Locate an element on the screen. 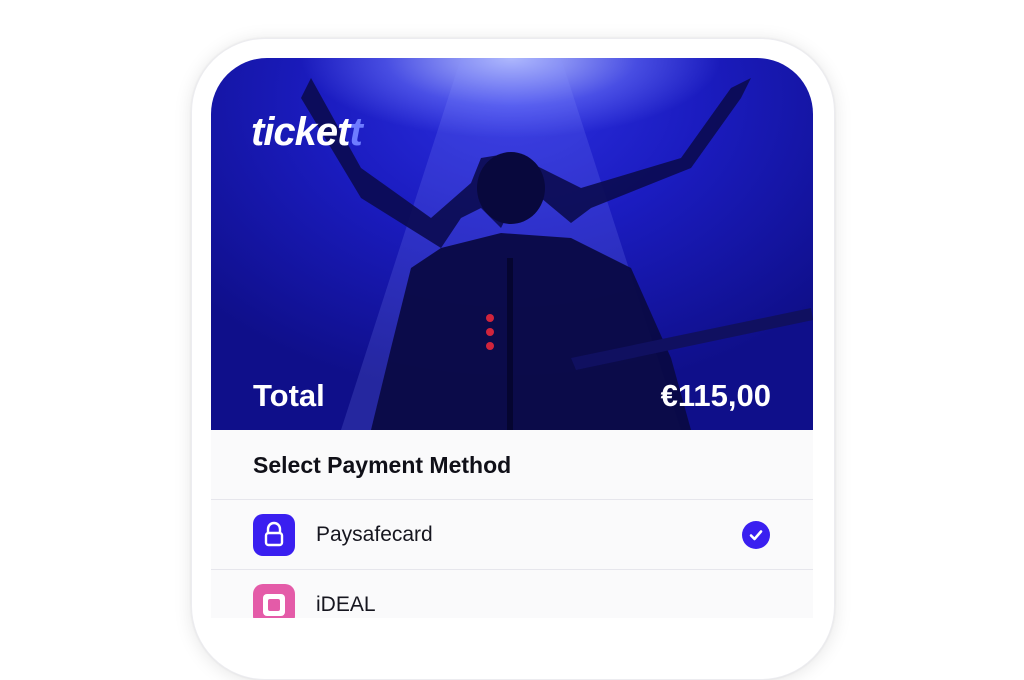 This screenshot has width=1024, height=680. payment-method-label: iDEAL is located at coordinates (346, 604).